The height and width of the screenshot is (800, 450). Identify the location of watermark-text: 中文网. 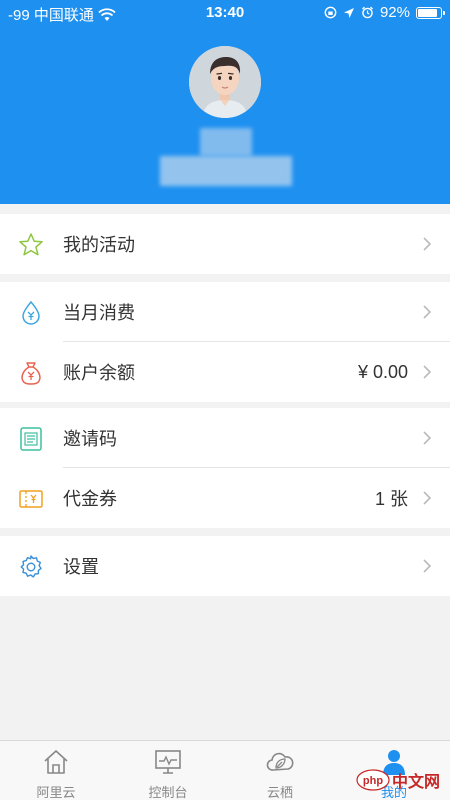
(416, 782).